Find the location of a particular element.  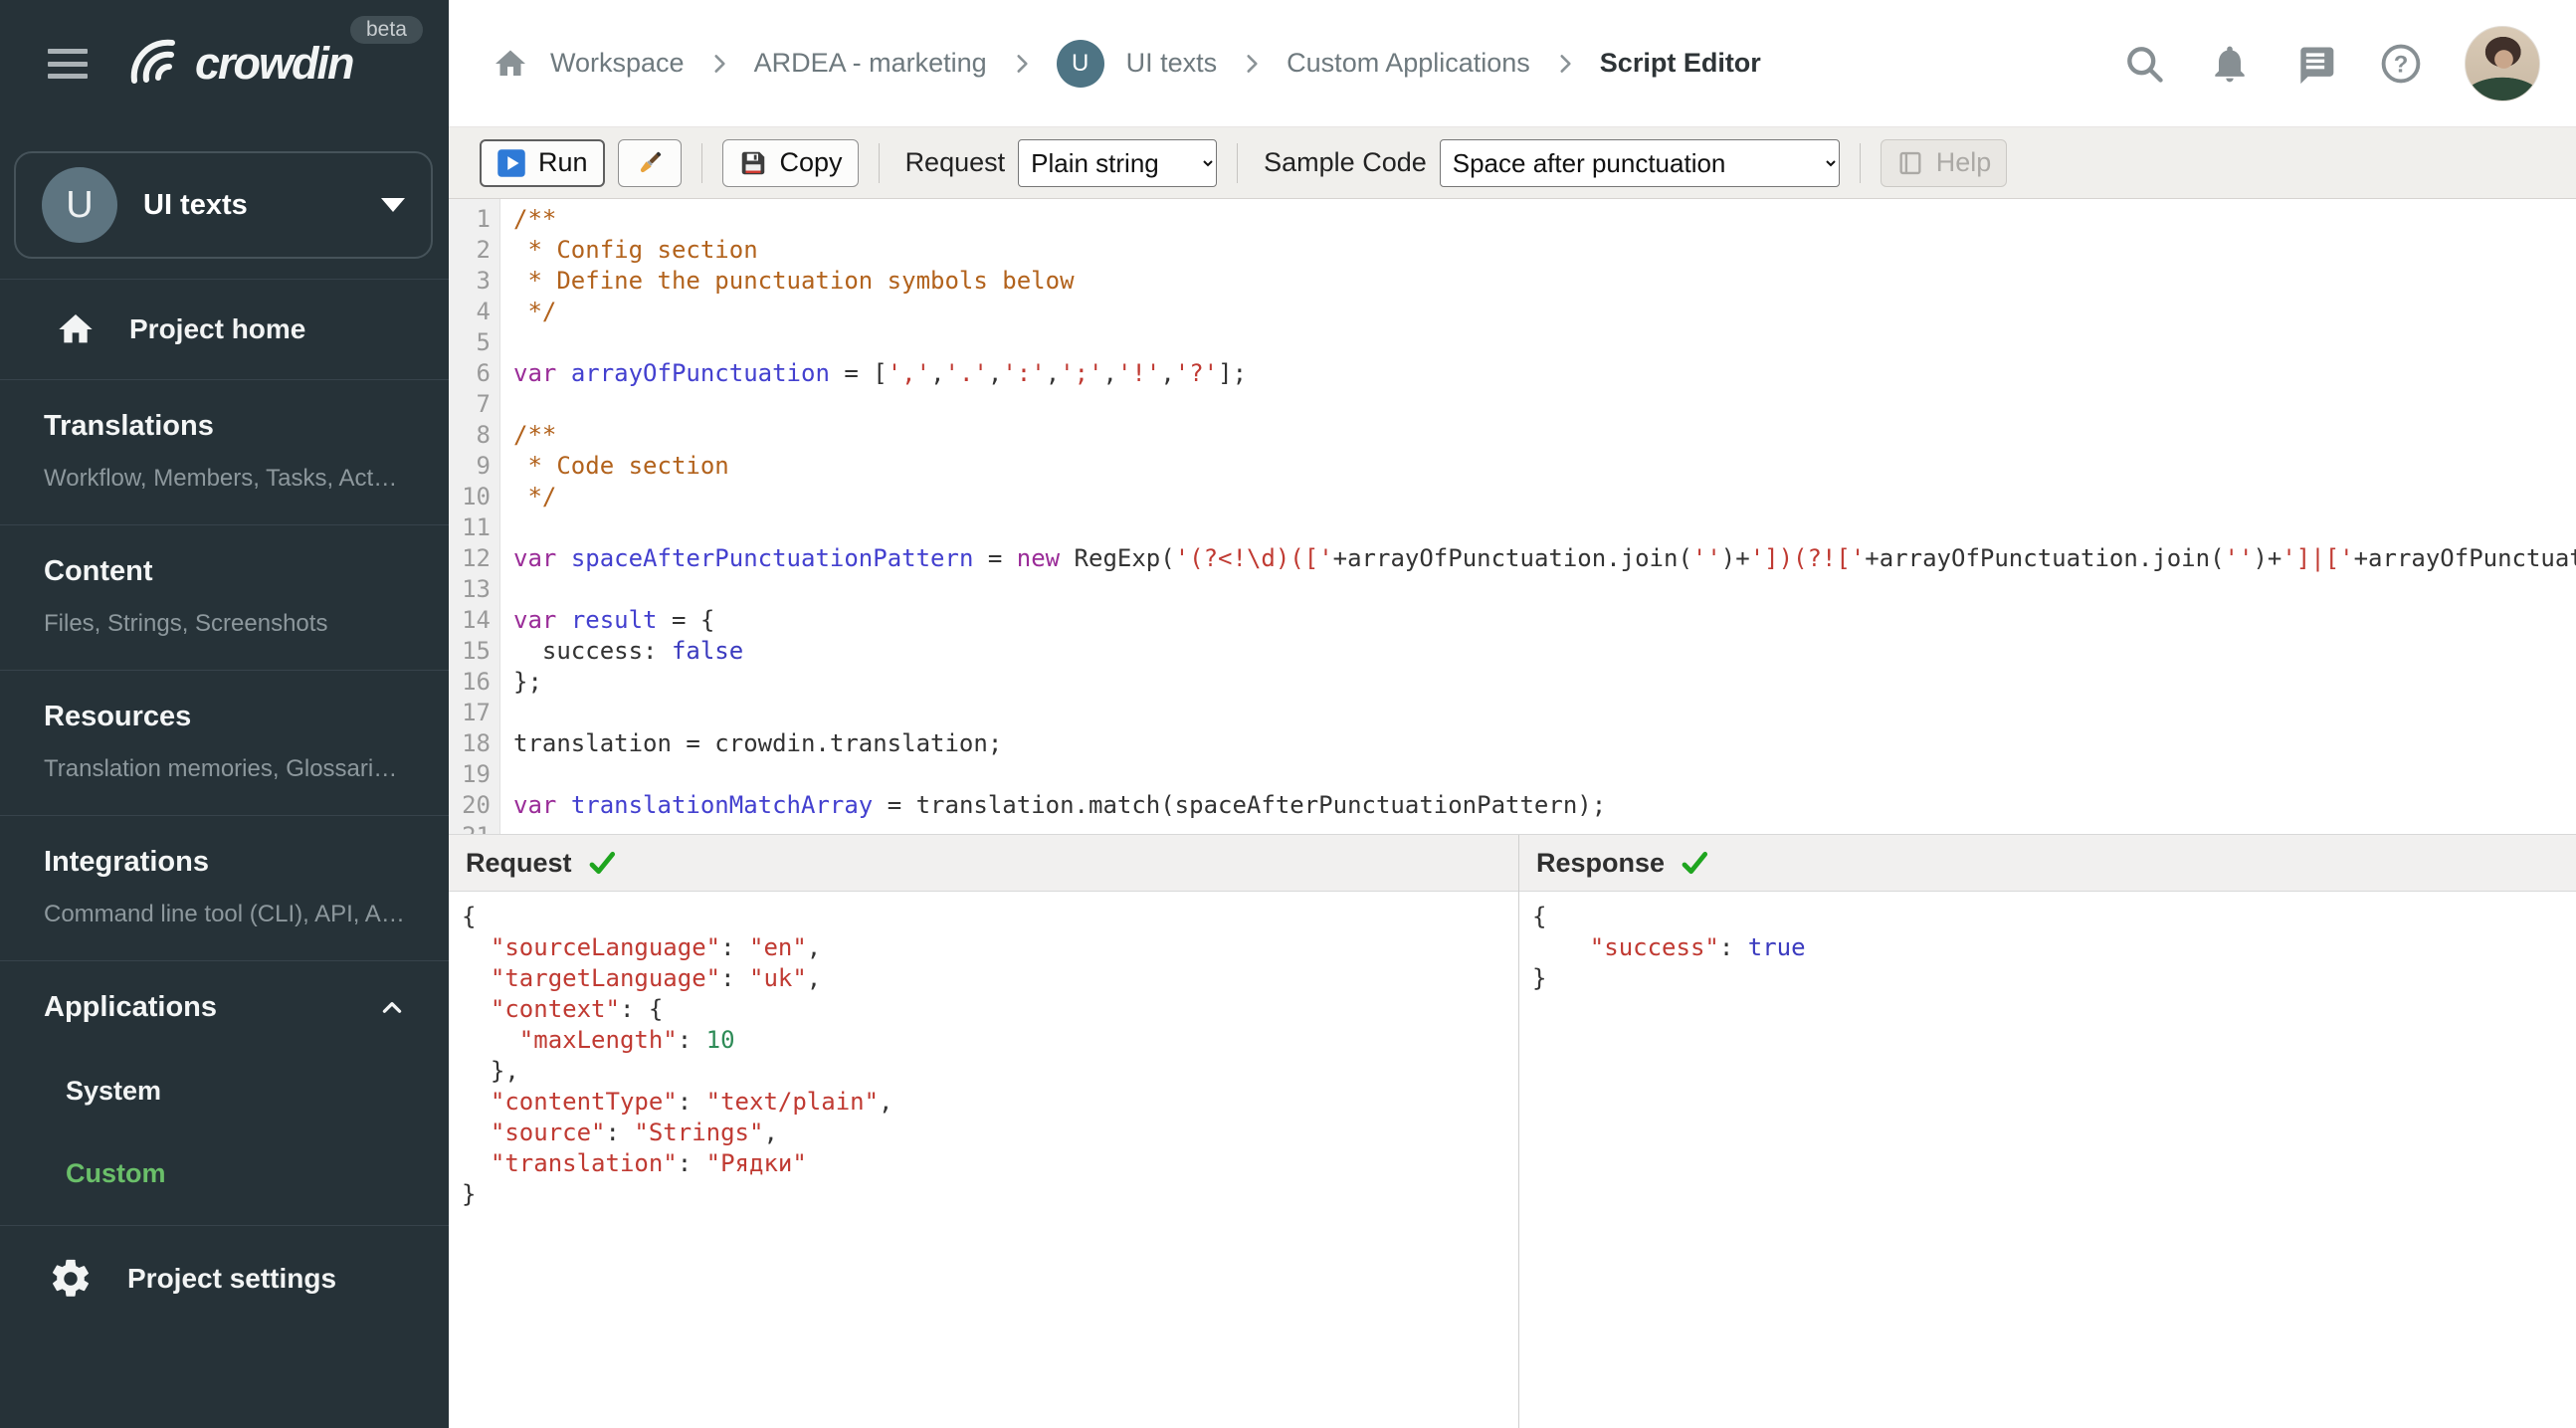

code-line: "translation": "Рядки" is located at coordinates (648, 1163).